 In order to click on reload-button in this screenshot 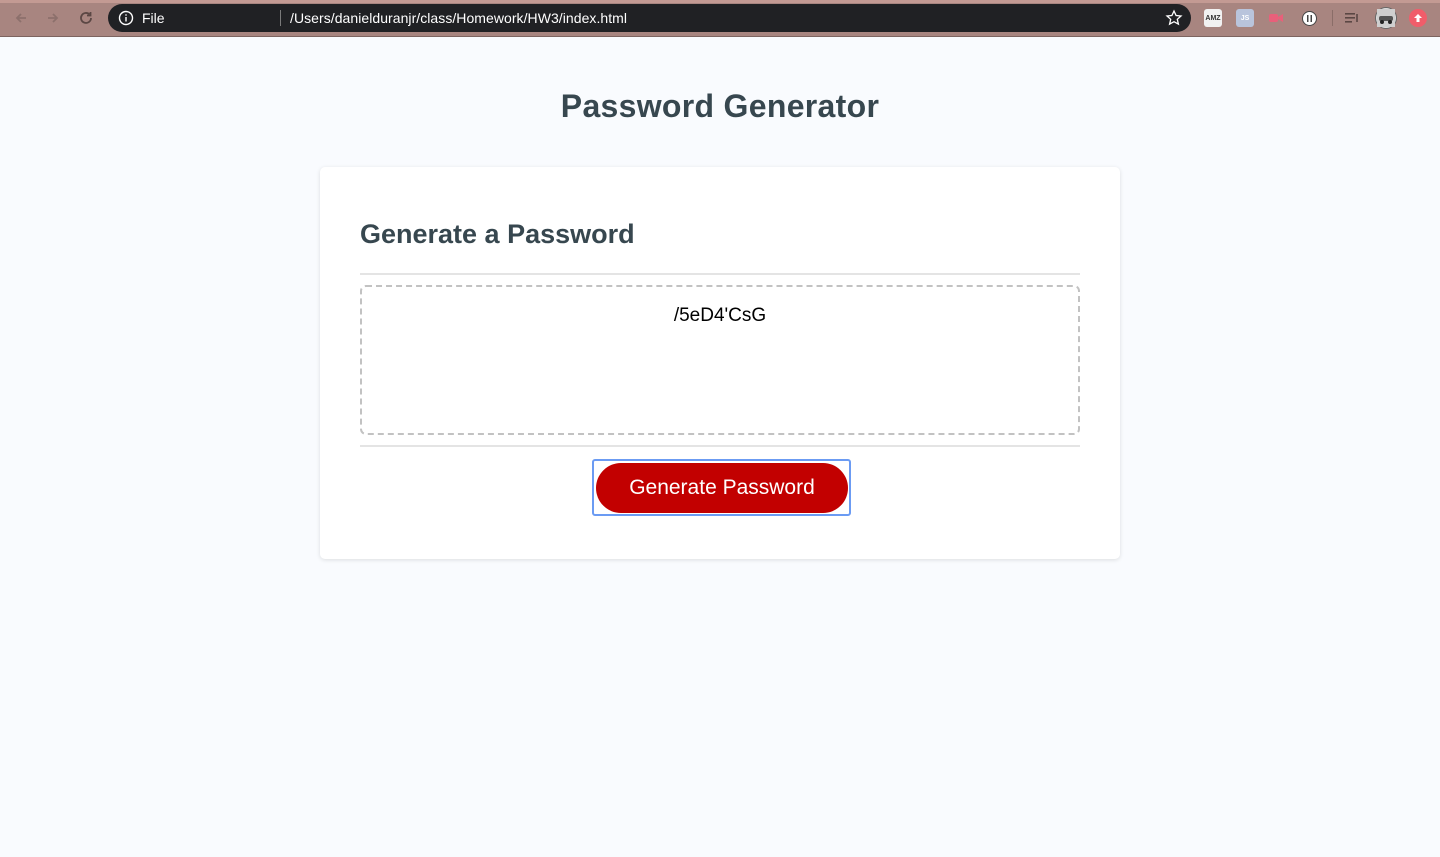, I will do `click(86, 18)`.